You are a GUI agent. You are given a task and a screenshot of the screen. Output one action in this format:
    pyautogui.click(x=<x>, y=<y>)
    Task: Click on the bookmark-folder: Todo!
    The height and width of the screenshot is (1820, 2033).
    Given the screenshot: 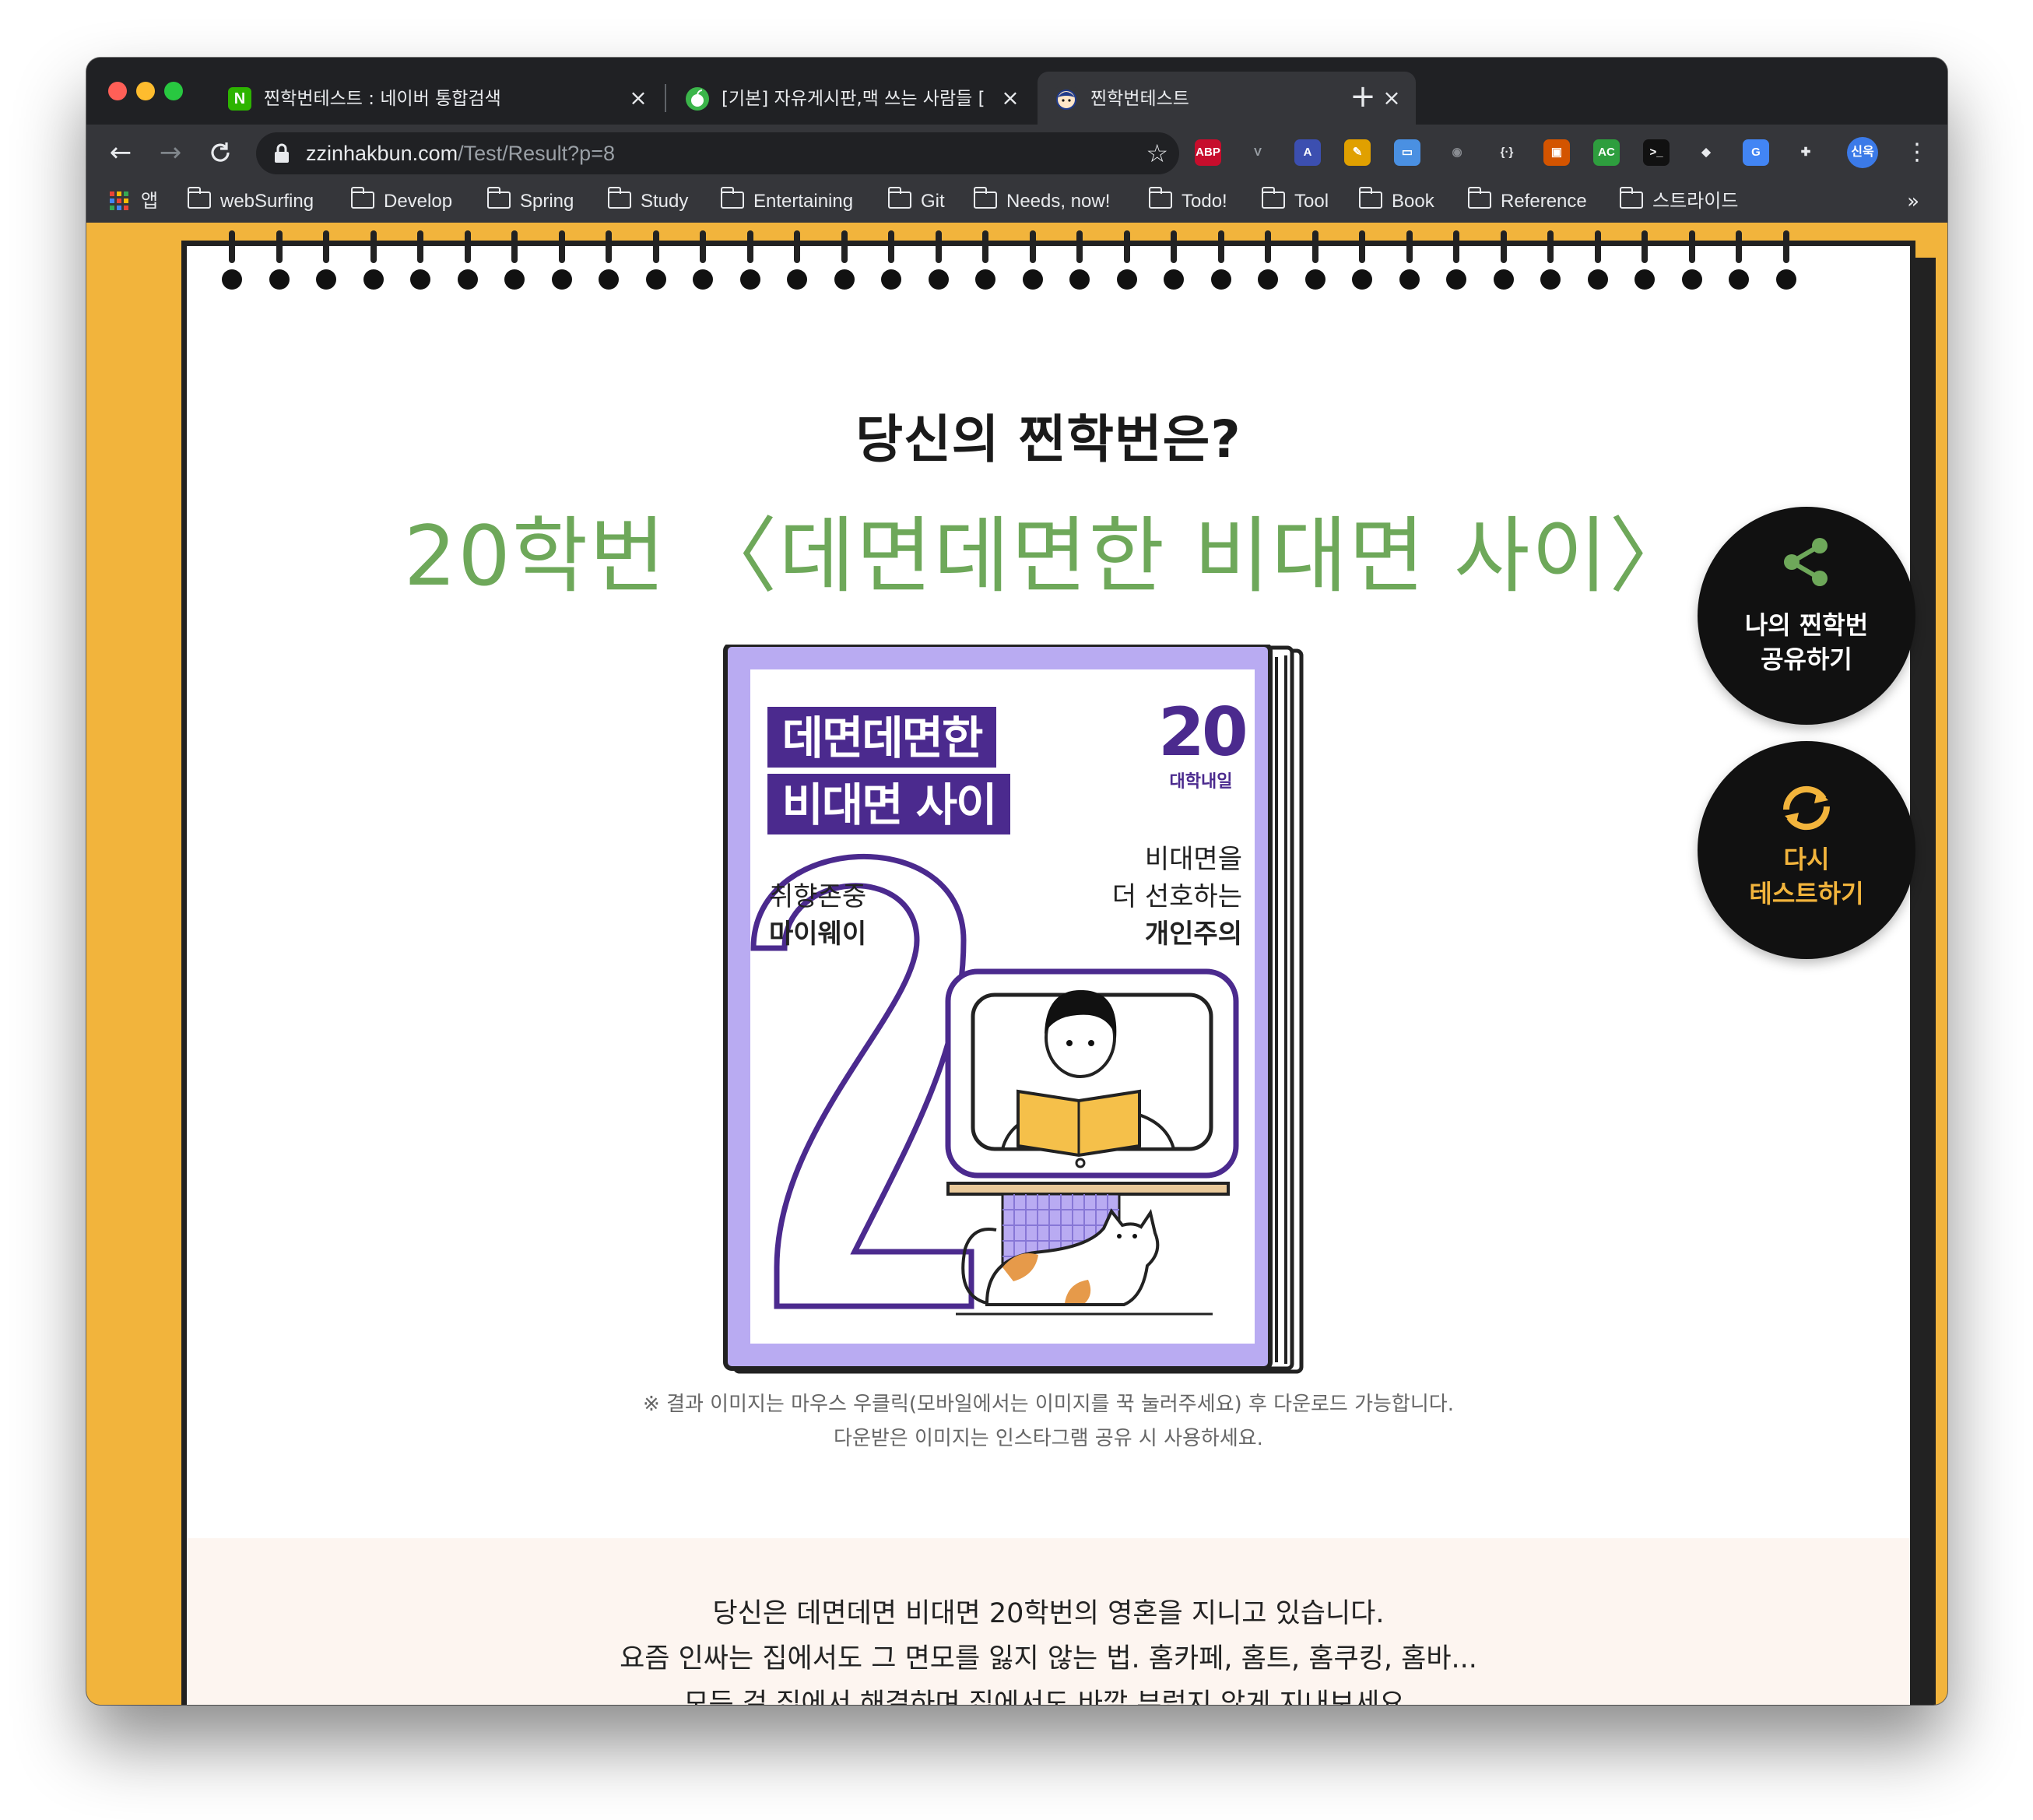 What is the action you would take?
    pyautogui.click(x=1187, y=202)
    